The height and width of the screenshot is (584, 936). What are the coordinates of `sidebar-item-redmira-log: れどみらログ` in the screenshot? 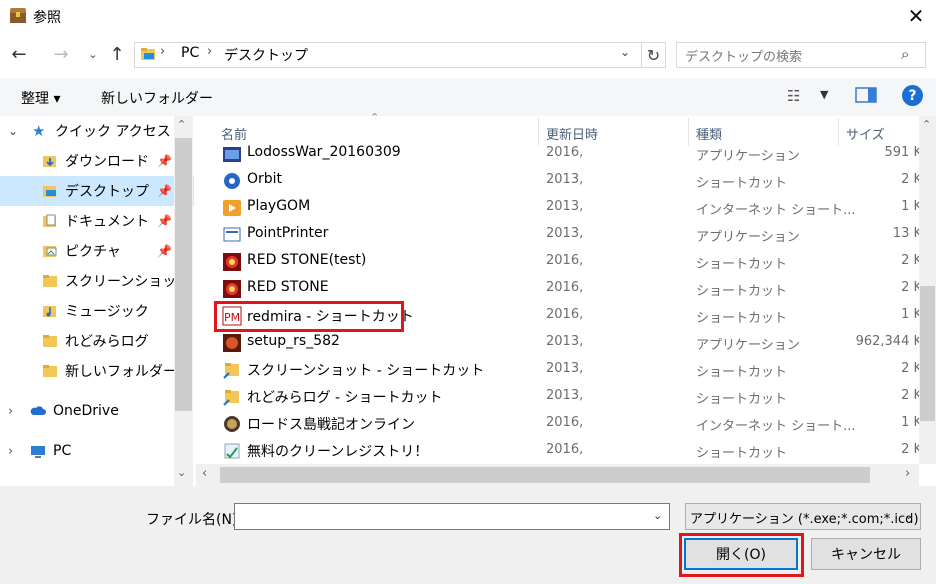 It's located at (97, 341).